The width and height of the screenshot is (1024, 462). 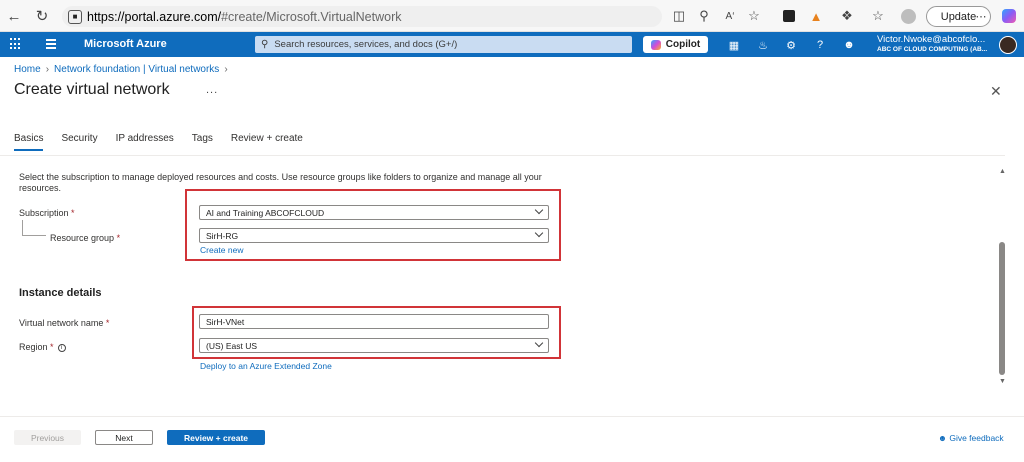 I want to click on url-host: https://portal.azure.com/, so click(x=154, y=16).